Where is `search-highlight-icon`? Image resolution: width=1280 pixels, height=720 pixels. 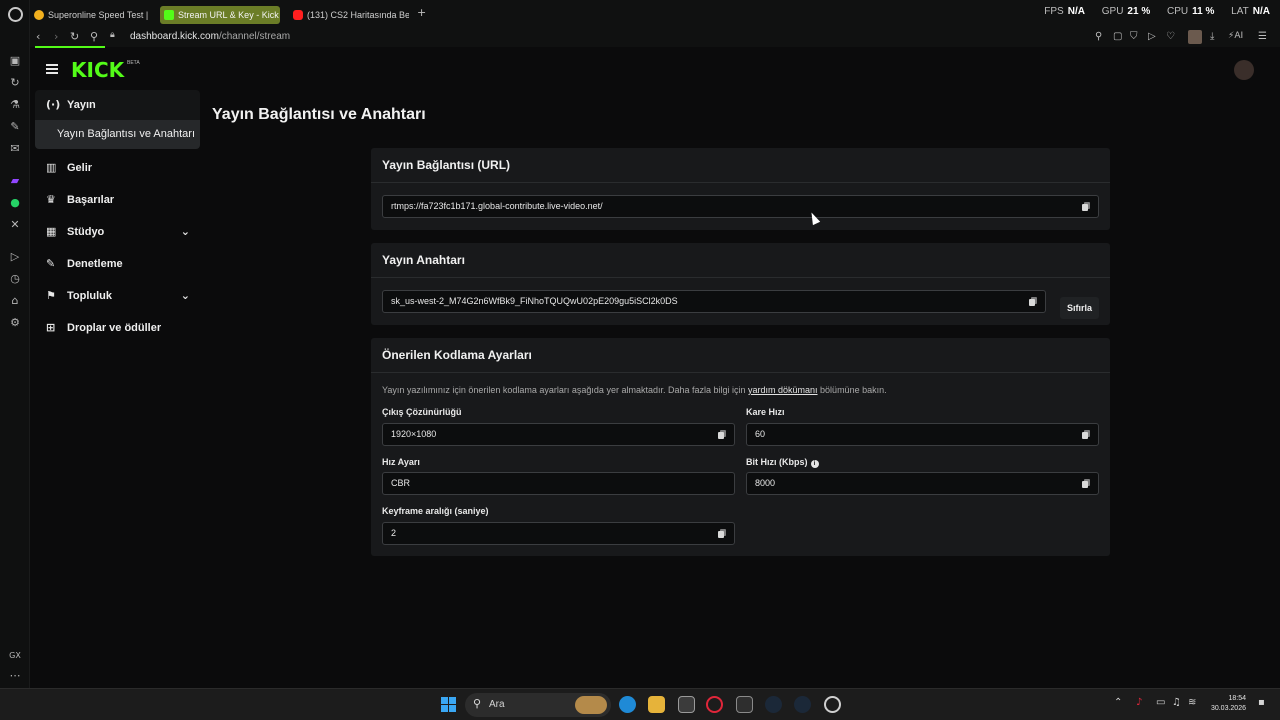 search-highlight-icon is located at coordinates (591, 705).